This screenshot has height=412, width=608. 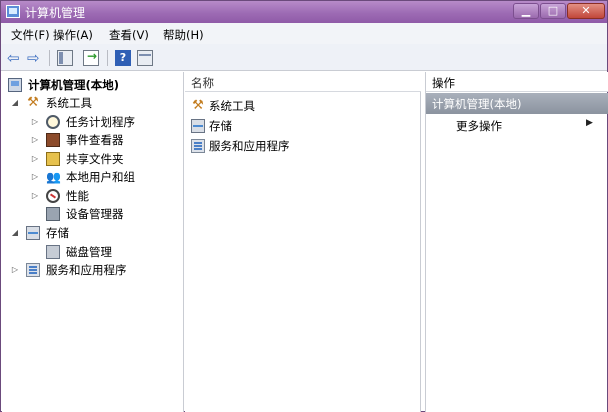 I want to click on tree-item-services-apps: ▷ 服务和应用程序, so click(x=96, y=270).